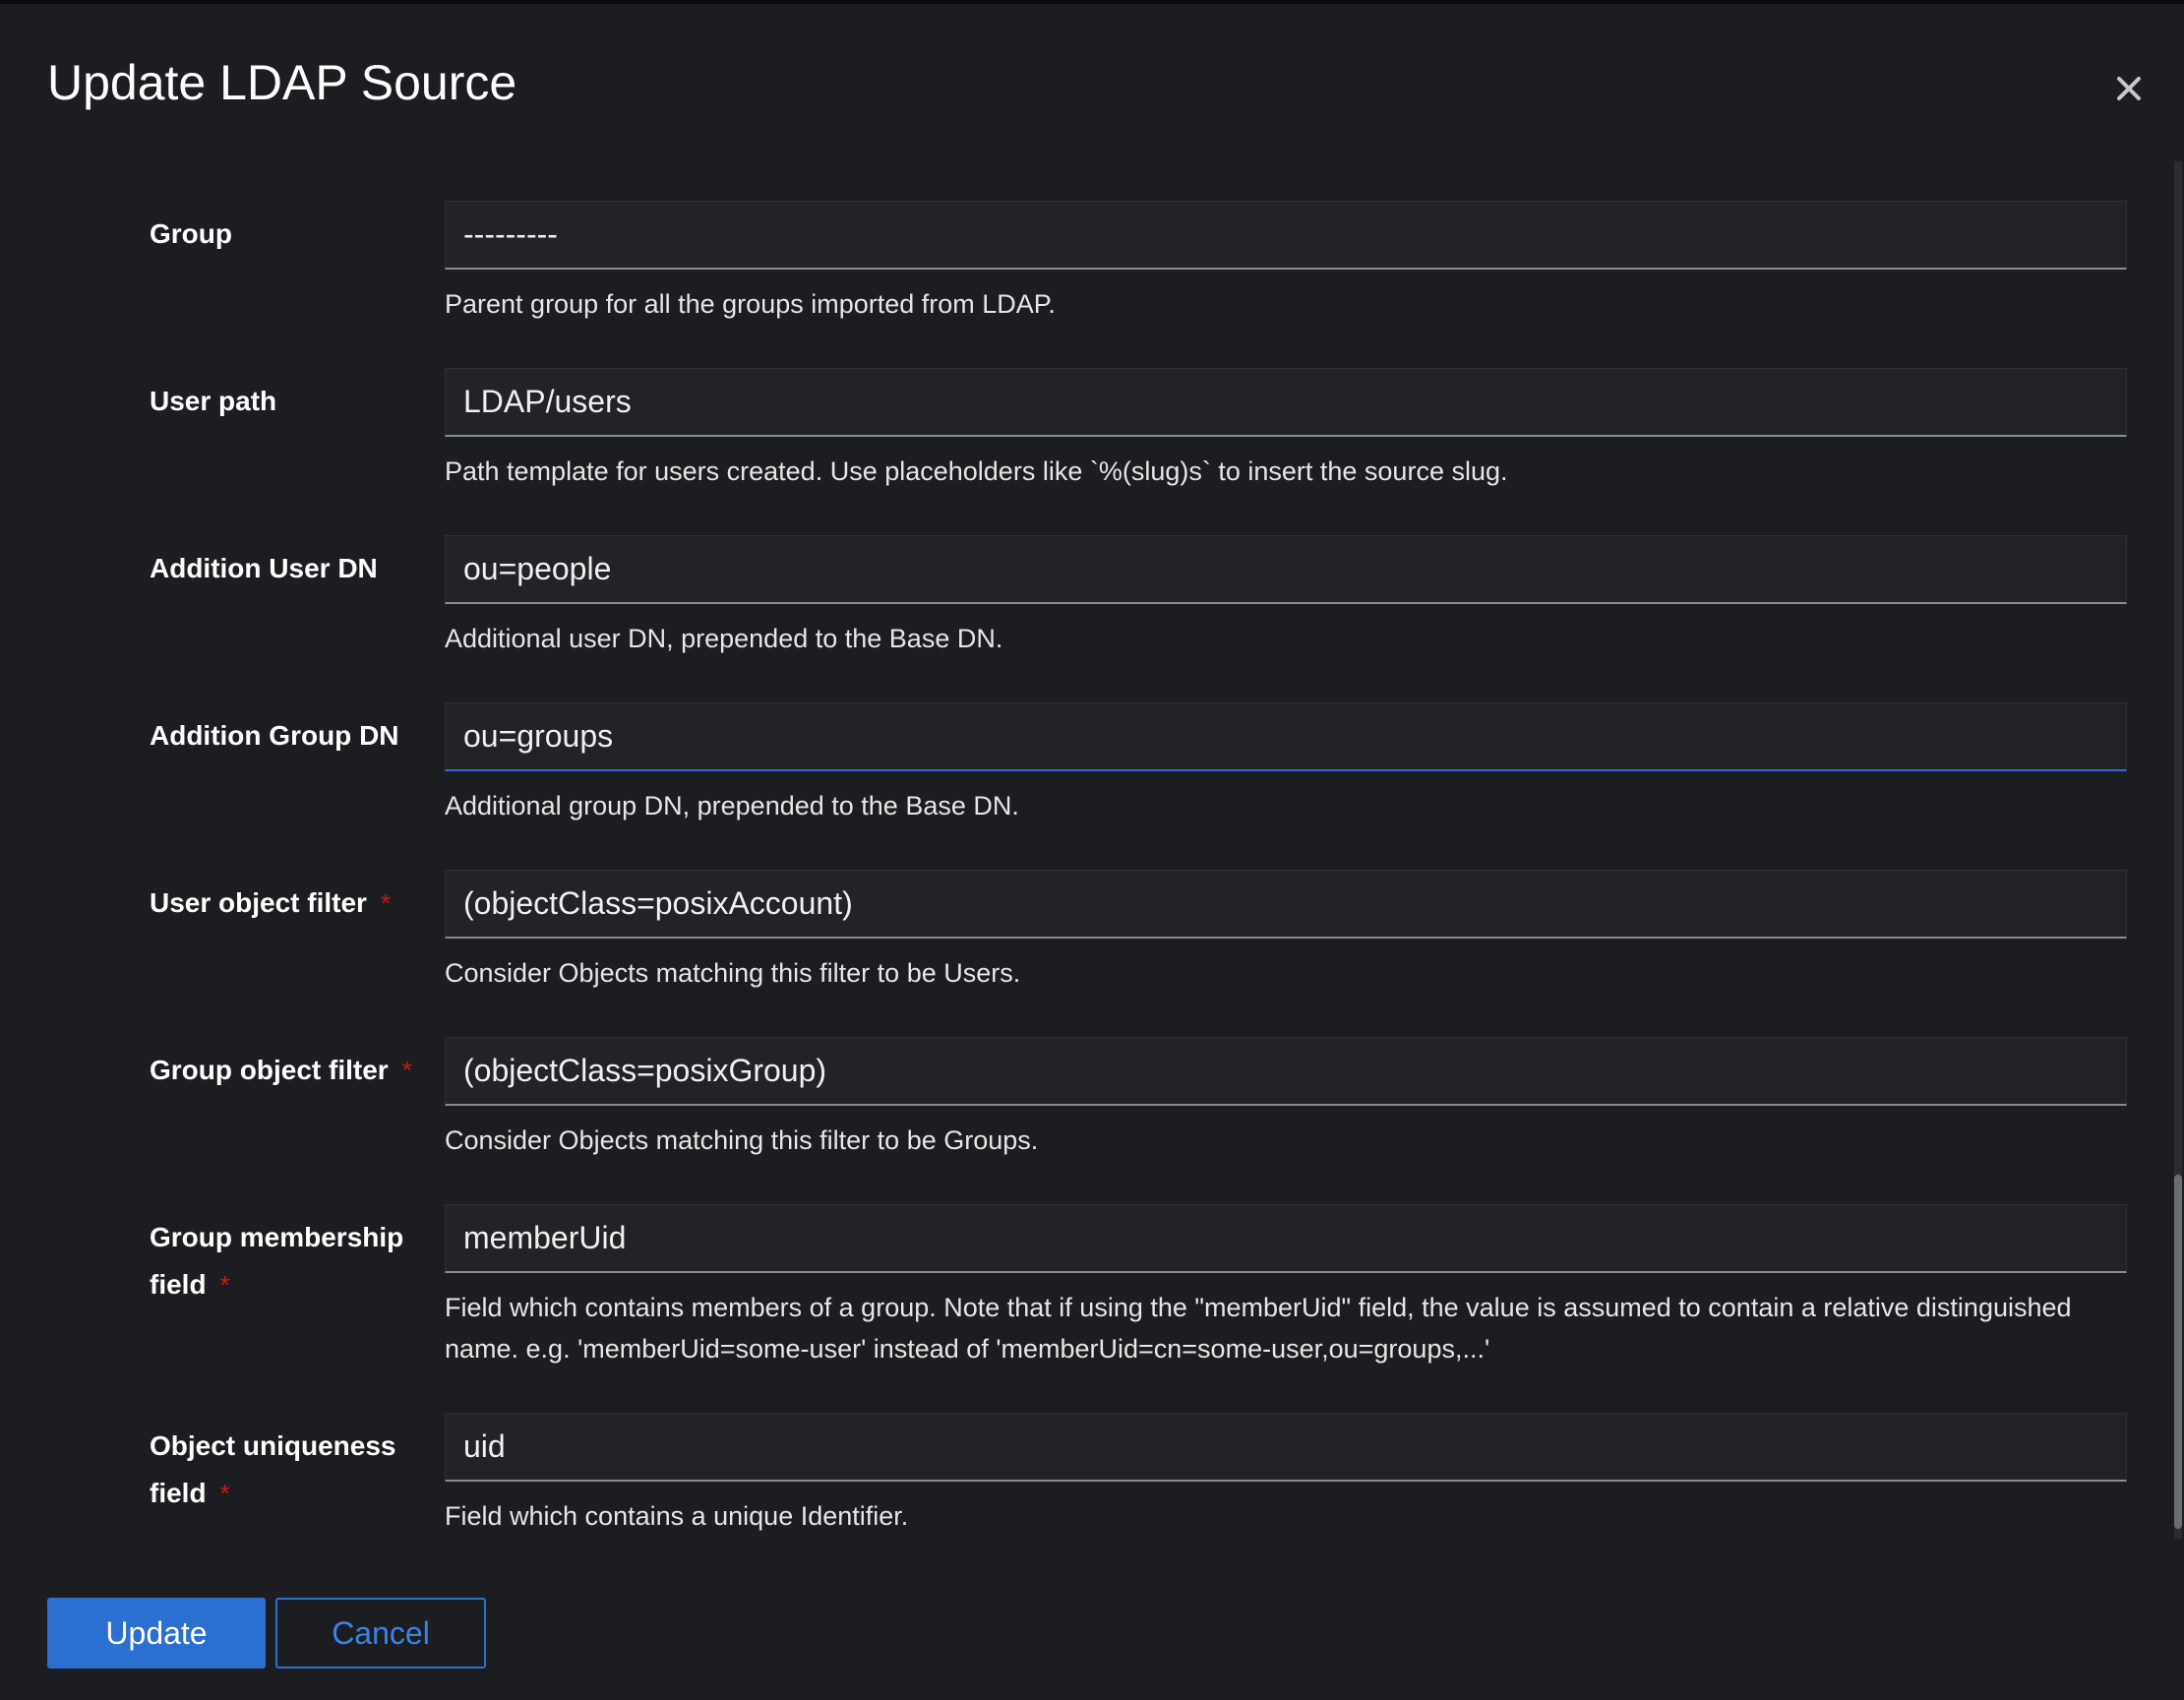  I want to click on object-uniqueness-field-input, so click(1286, 1447).